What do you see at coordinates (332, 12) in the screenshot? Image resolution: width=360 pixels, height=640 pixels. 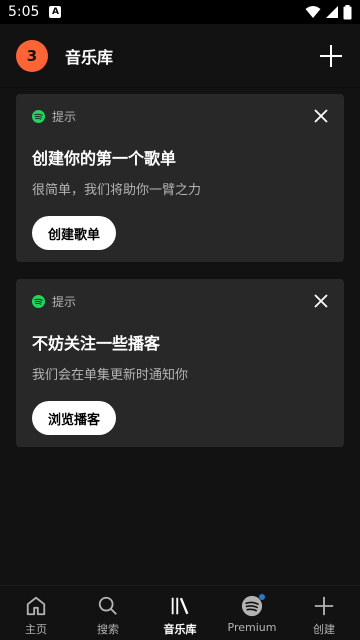 I see `signal-icon` at bounding box center [332, 12].